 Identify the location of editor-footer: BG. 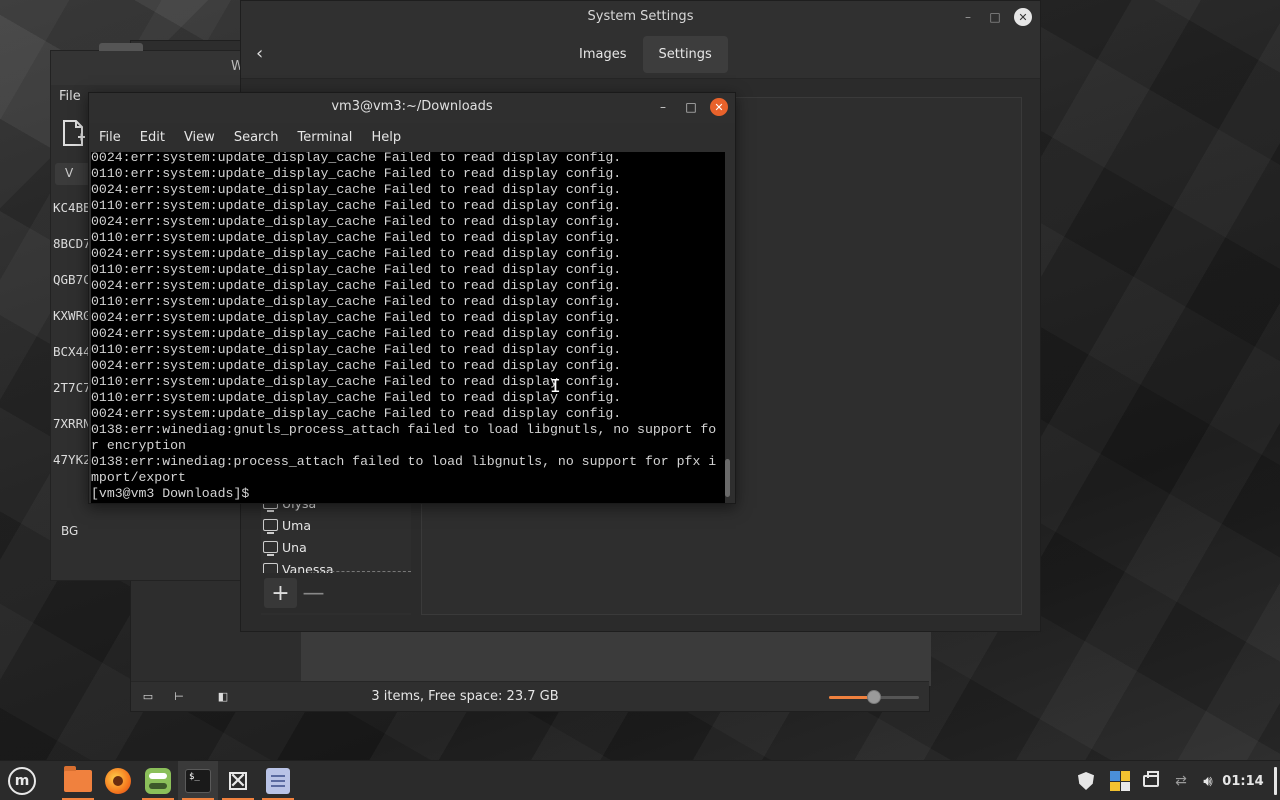
(70, 531).